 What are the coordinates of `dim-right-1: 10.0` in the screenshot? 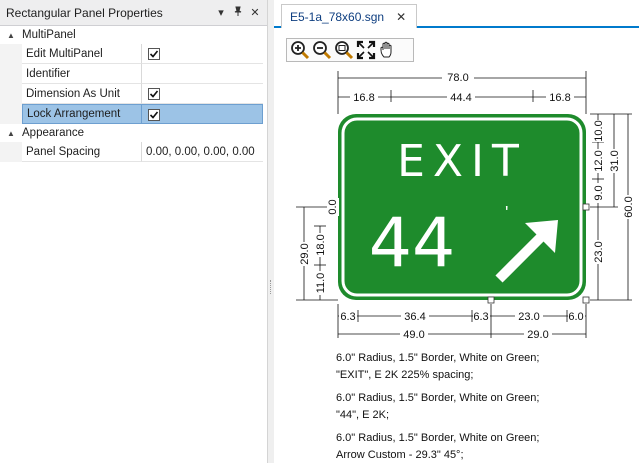 It's located at (598, 131).